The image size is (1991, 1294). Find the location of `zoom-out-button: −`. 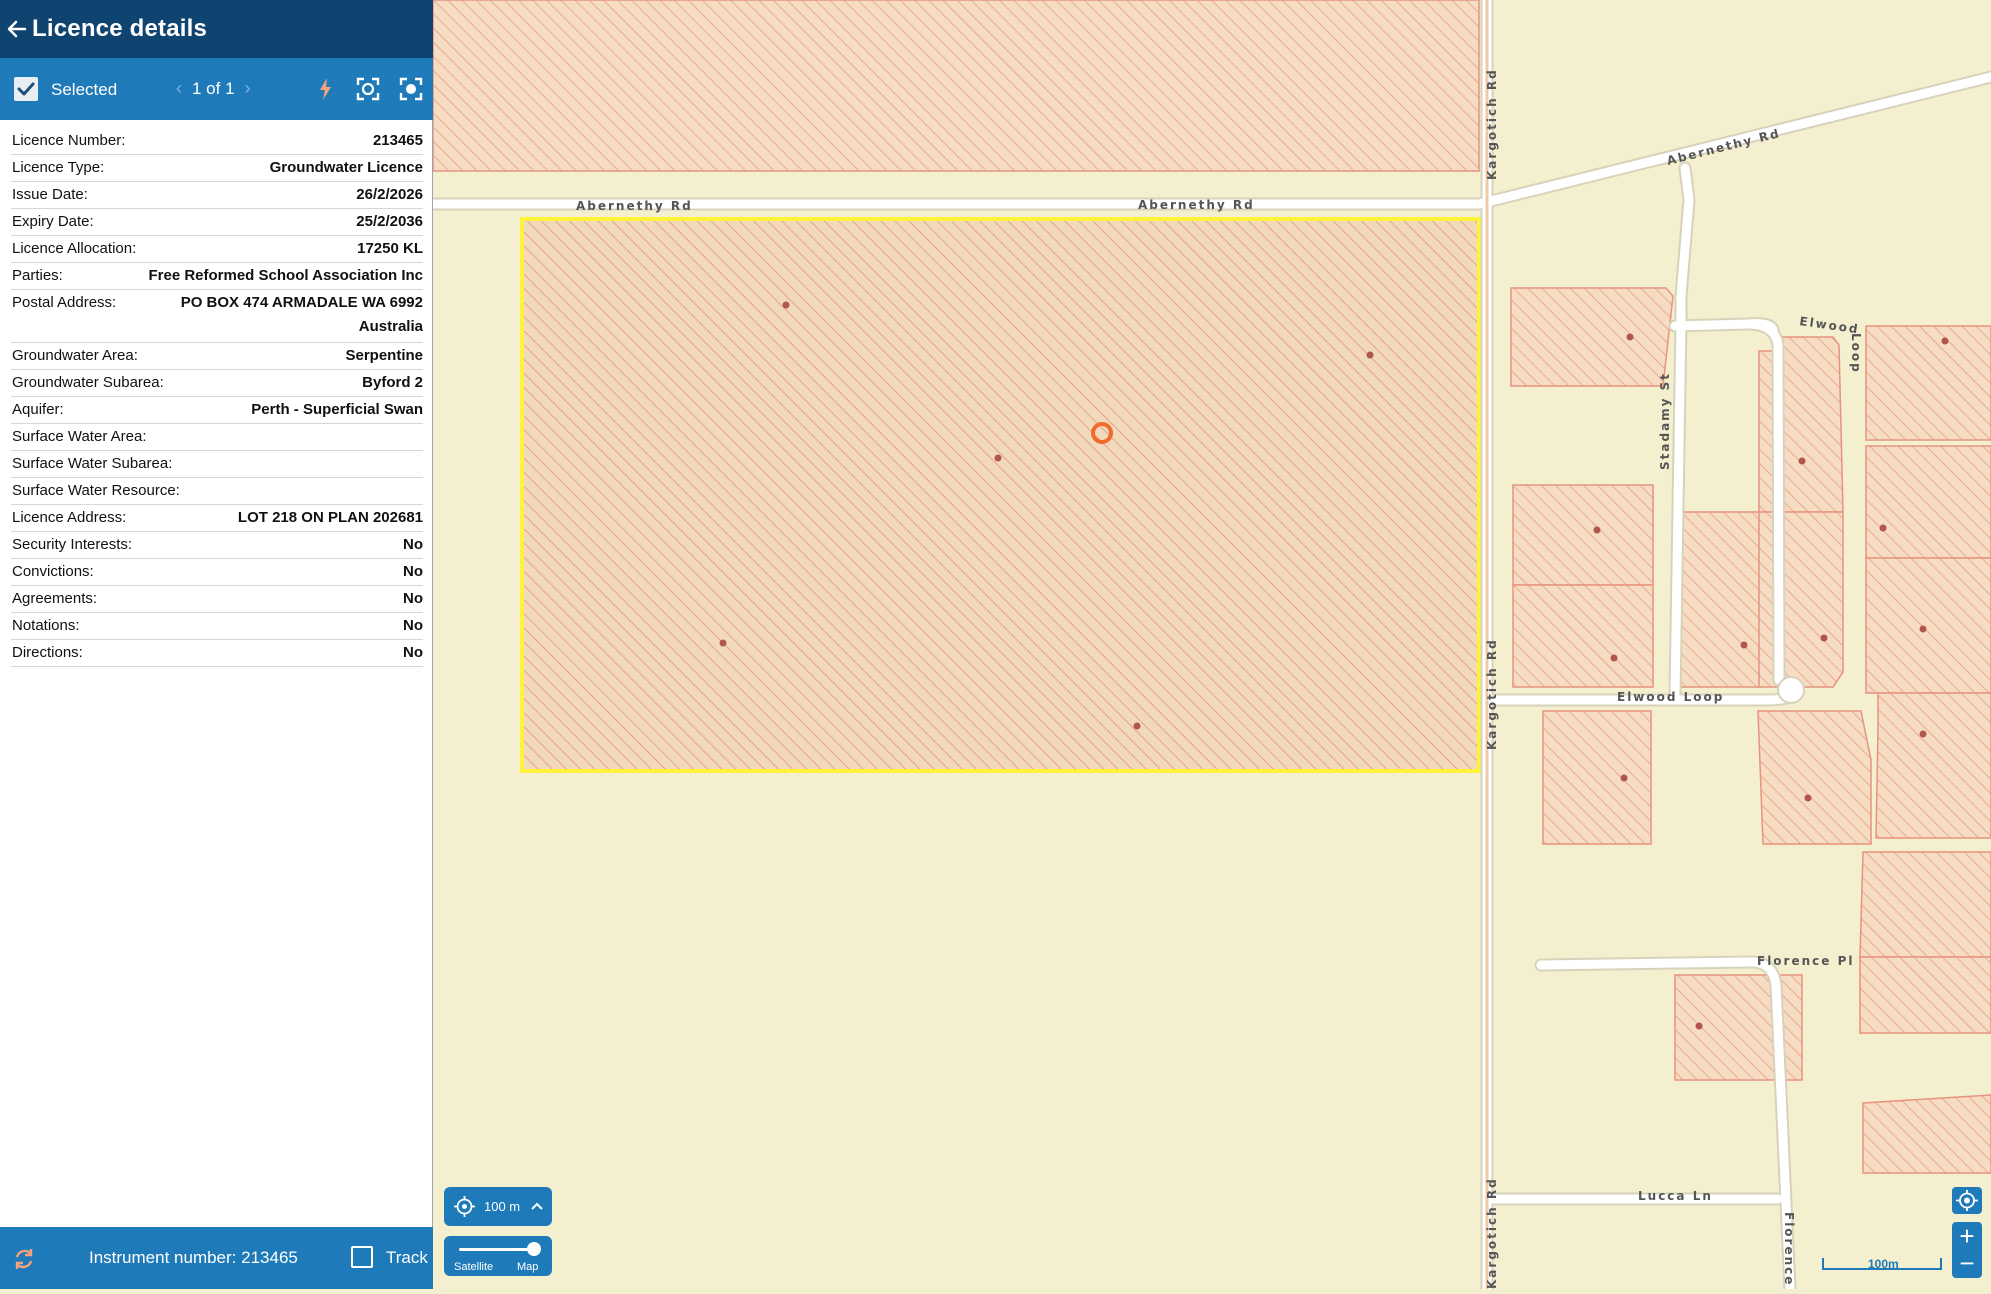

zoom-out-button: − is located at coordinates (1967, 1264).